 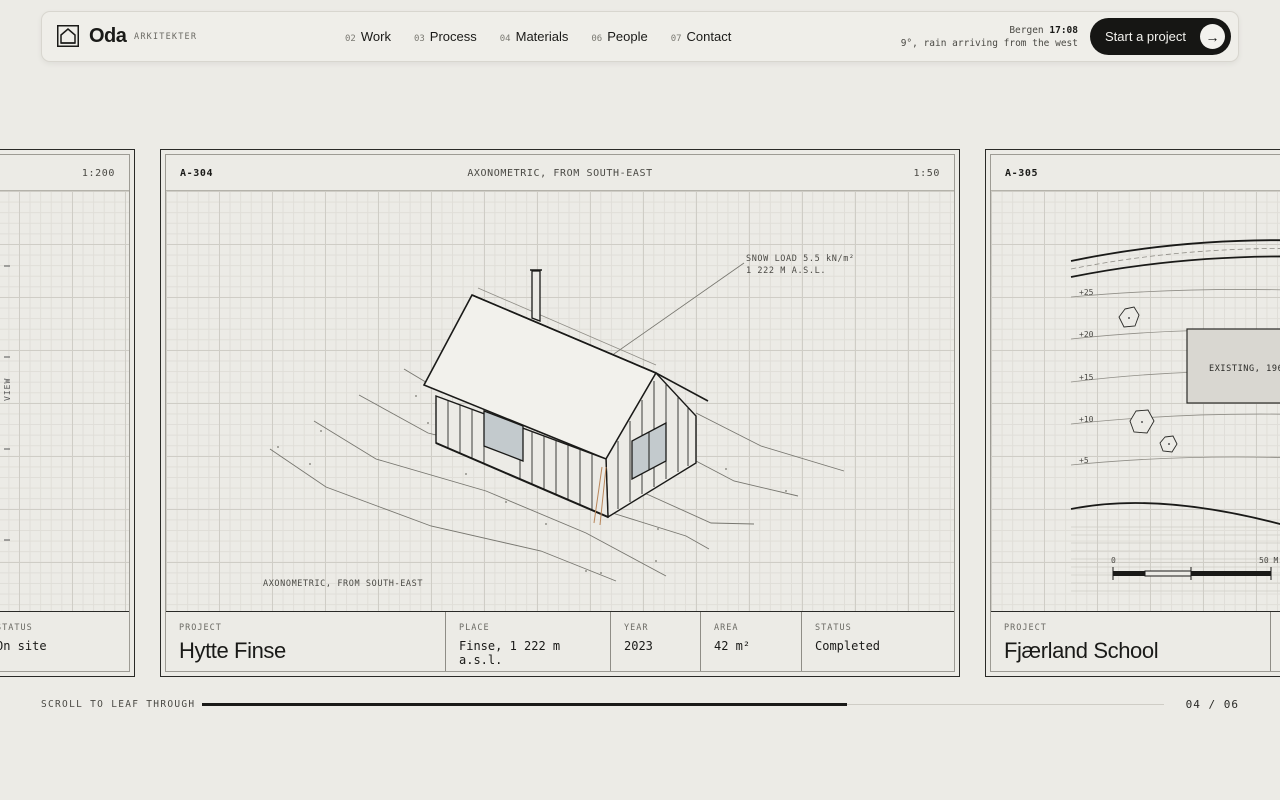 I want to click on nav-item-people: 06 People, so click(x=619, y=36).